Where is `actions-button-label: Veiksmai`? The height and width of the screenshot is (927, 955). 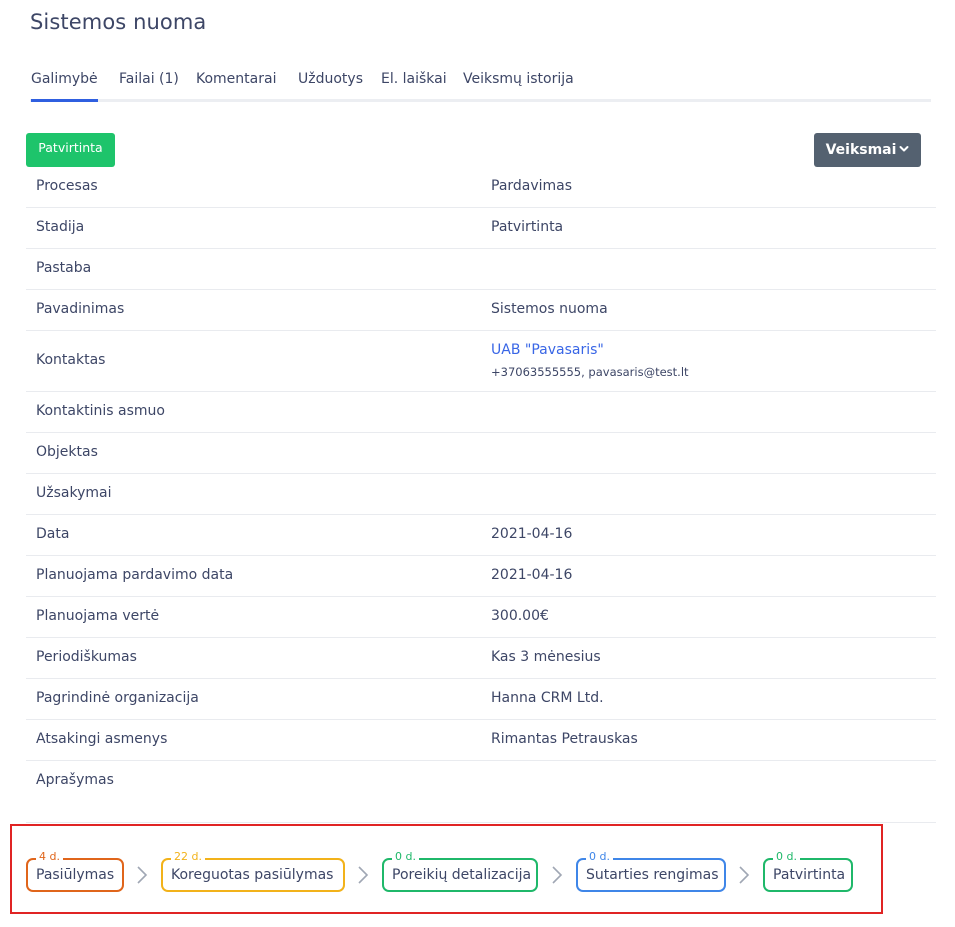
actions-button-label: Veiksmai is located at coordinates (861, 150).